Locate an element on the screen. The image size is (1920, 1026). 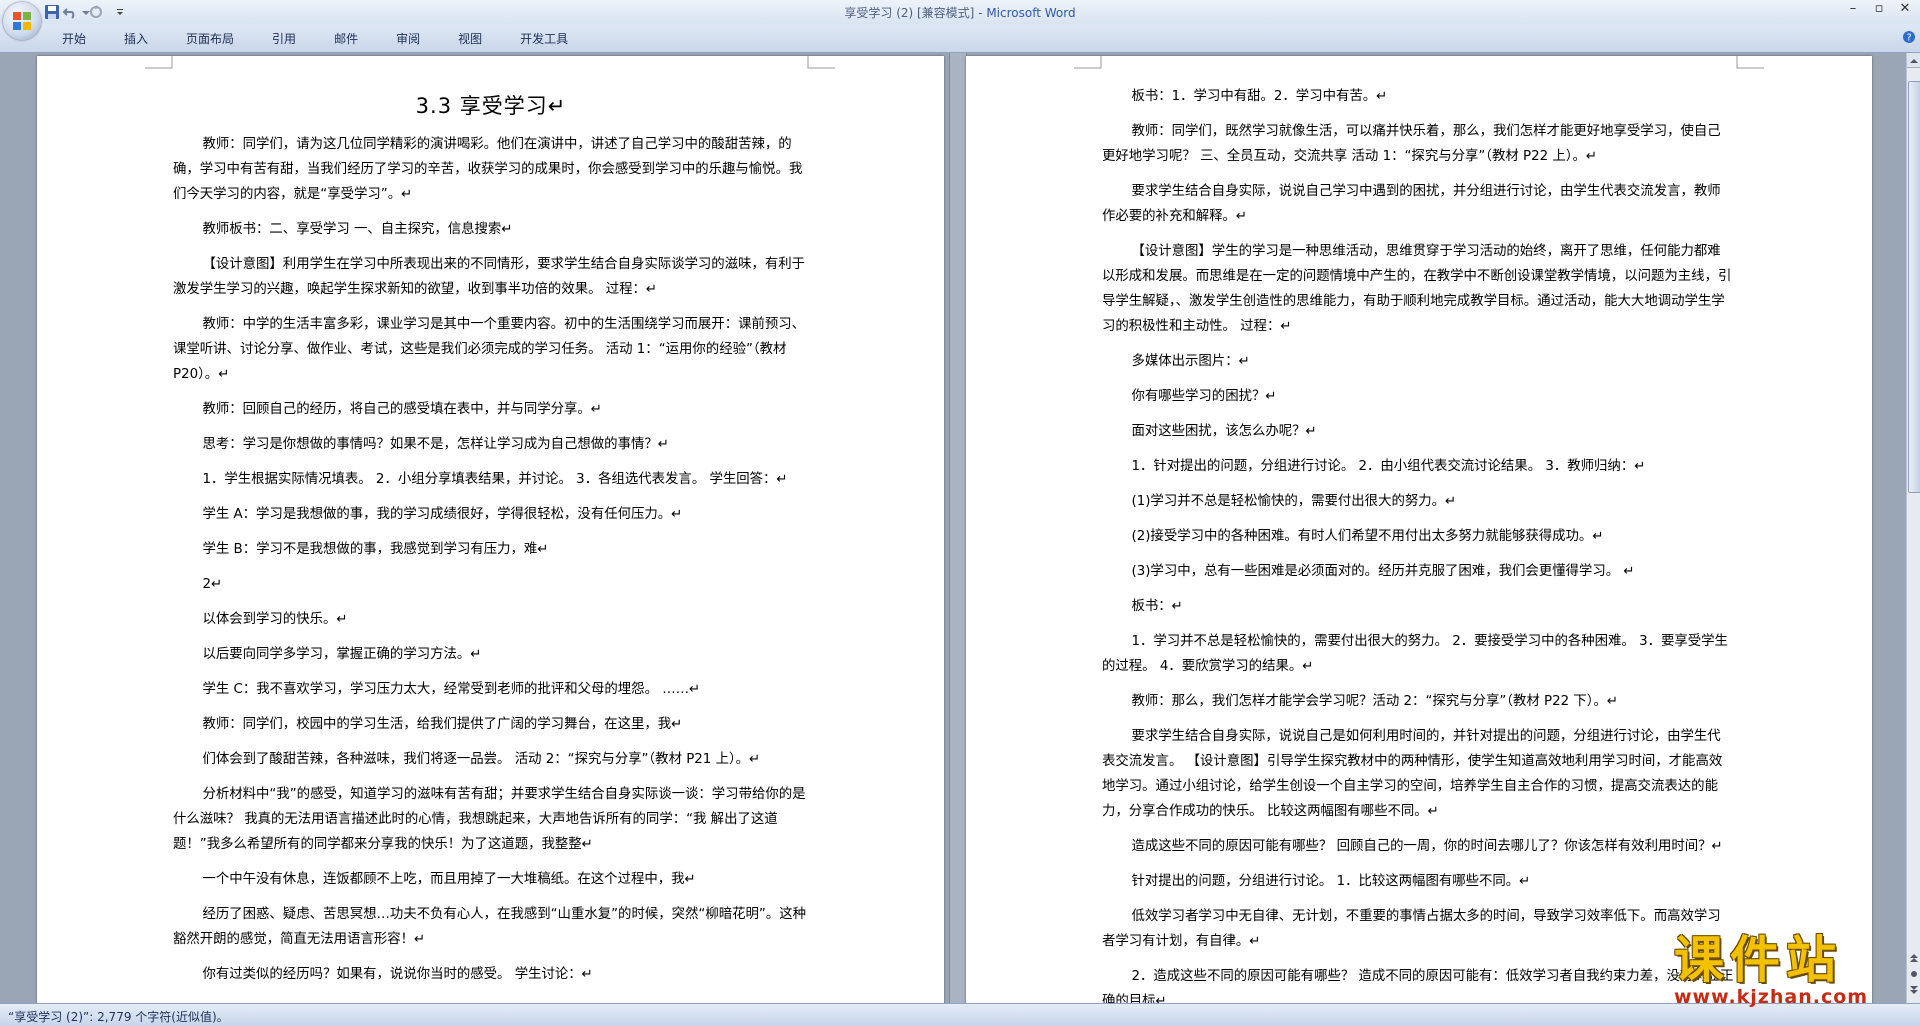
paragraph: 以后要向同学多学习，掌握正确的学习方法。↵ is located at coordinates (342, 654).